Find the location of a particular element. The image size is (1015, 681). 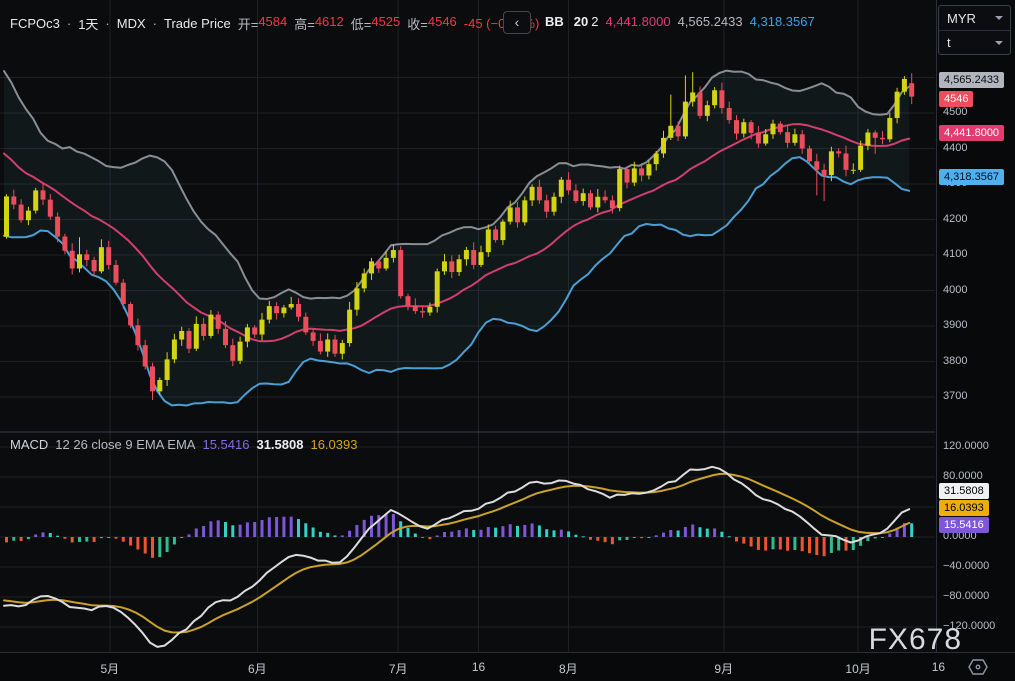

scale-settings-box: MYR t is located at coordinates (974, 30).